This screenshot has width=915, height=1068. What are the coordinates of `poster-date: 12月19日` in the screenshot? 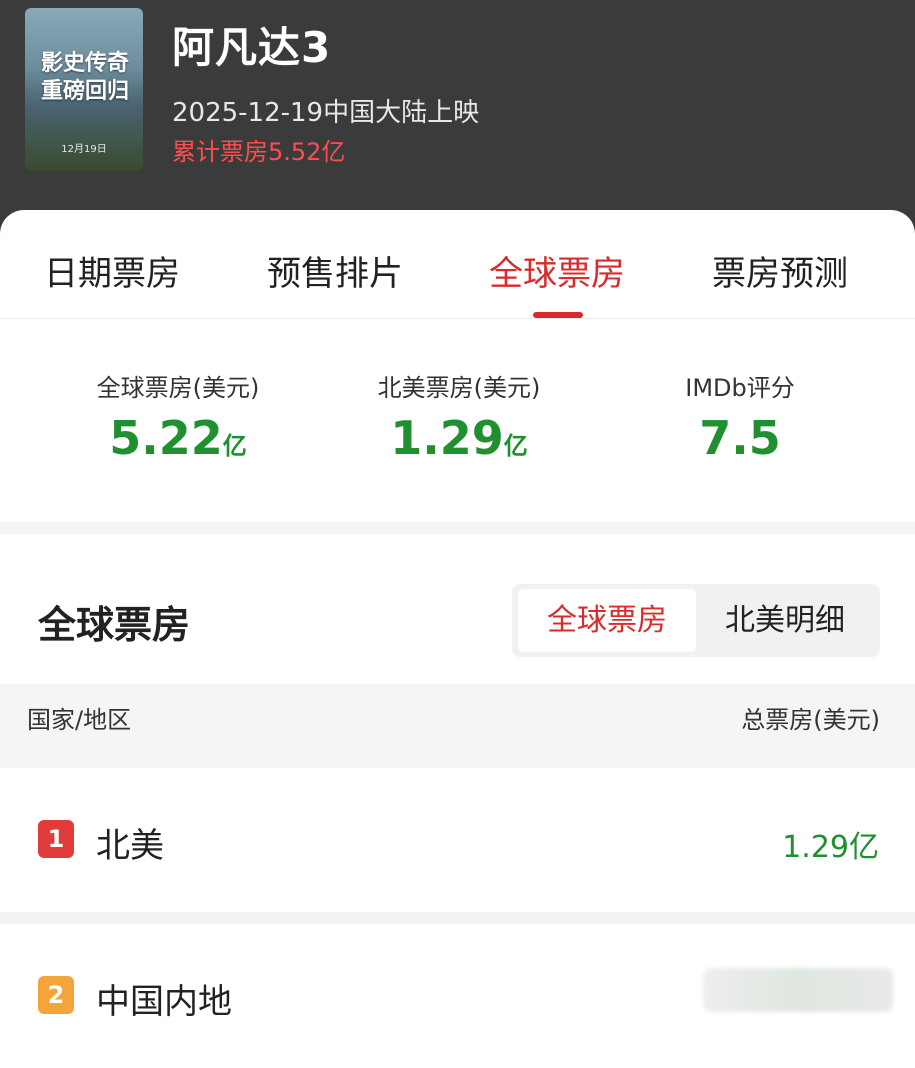 It's located at (84, 149).